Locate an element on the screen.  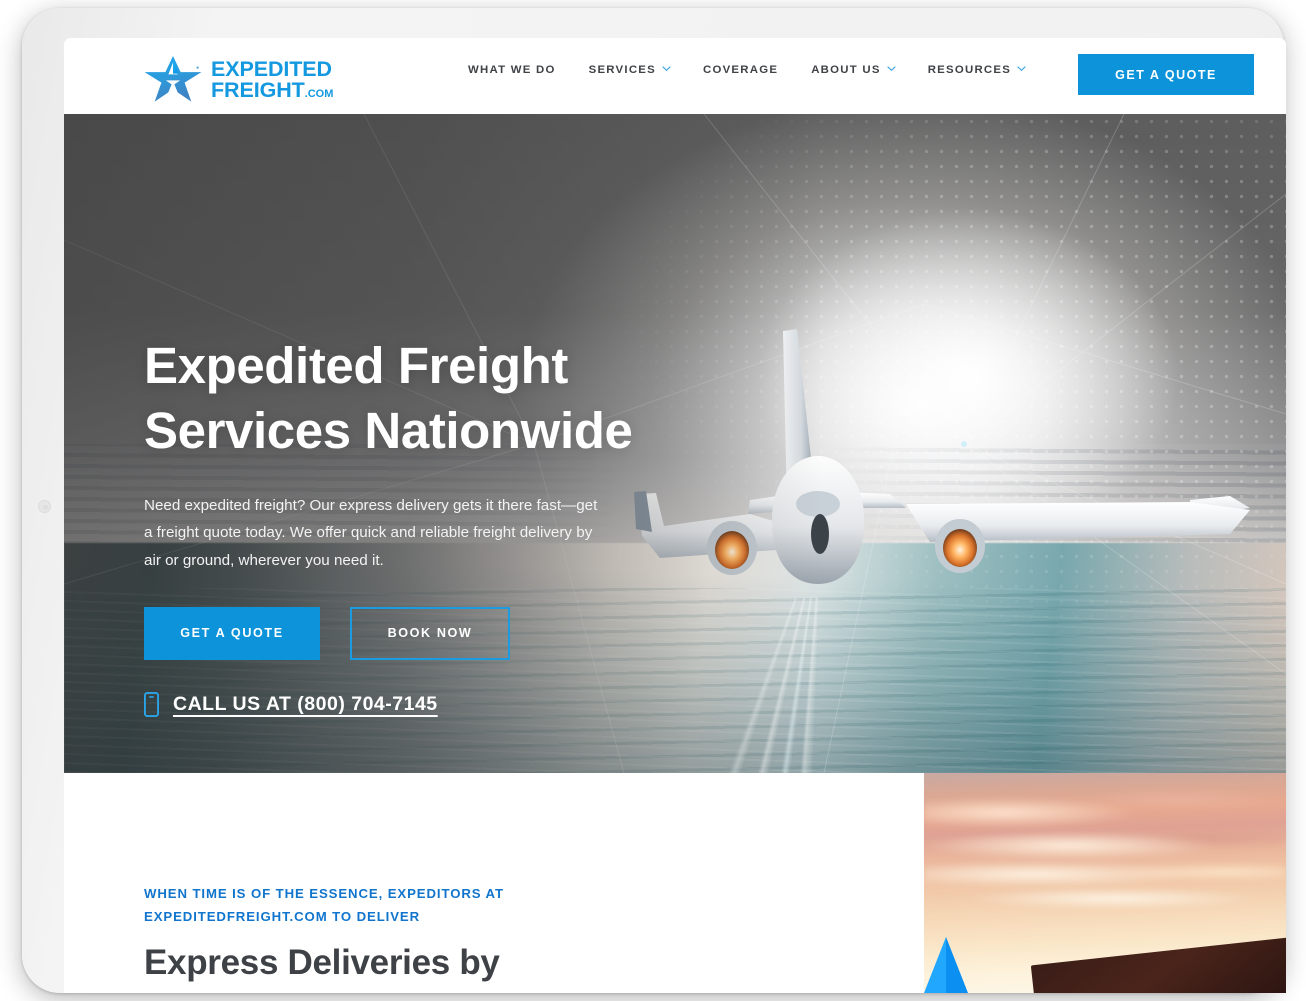
hero-headline: Expedited Freight Services Nationwide is located at coordinates (388, 398).